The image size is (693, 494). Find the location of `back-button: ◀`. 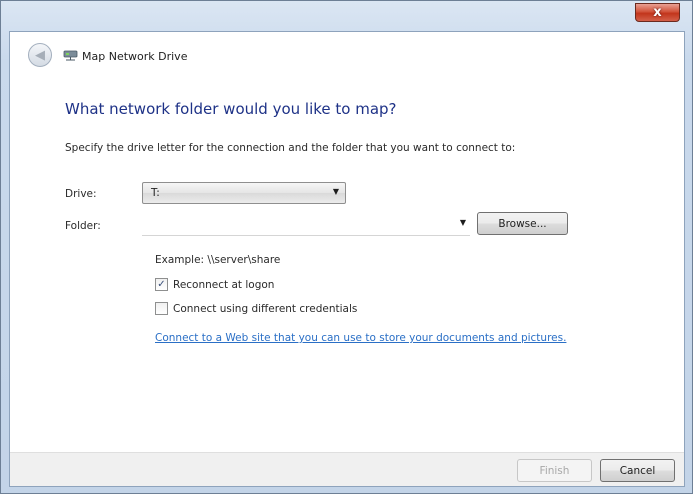

back-button: ◀ is located at coordinates (40, 55).